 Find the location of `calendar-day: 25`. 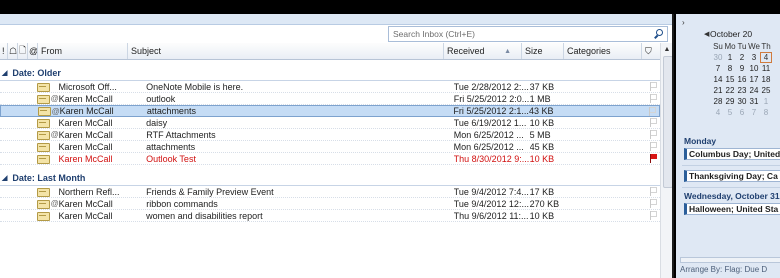

calendar-day: 25 is located at coordinates (766, 90).